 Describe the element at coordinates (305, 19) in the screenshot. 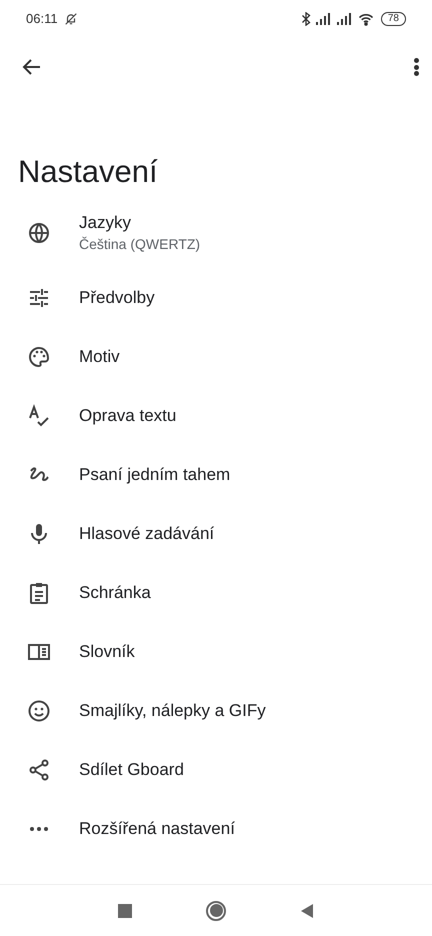

I see `bluetooth-icon` at that location.